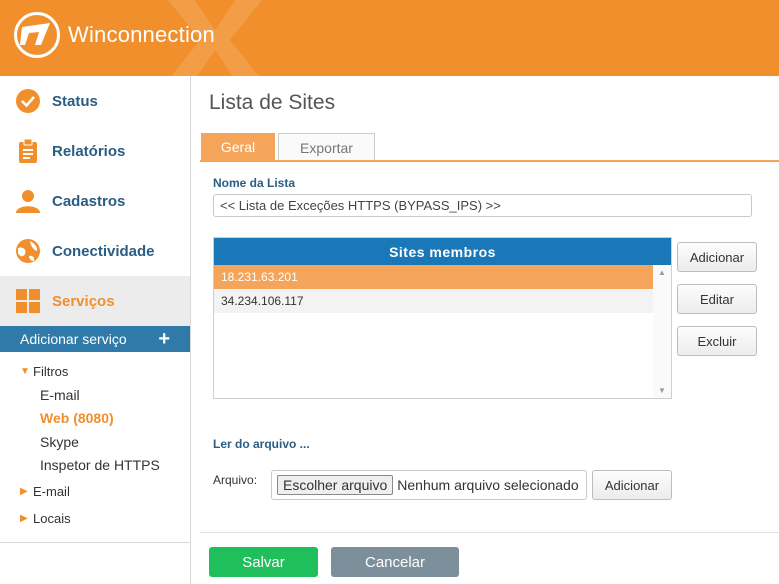 Image resolution: width=779 pixels, height=584 pixels. Describe the element at coordinates (95, 518) in the screenshot. I see `tree-node-locais: ▶ Locais` at that location.